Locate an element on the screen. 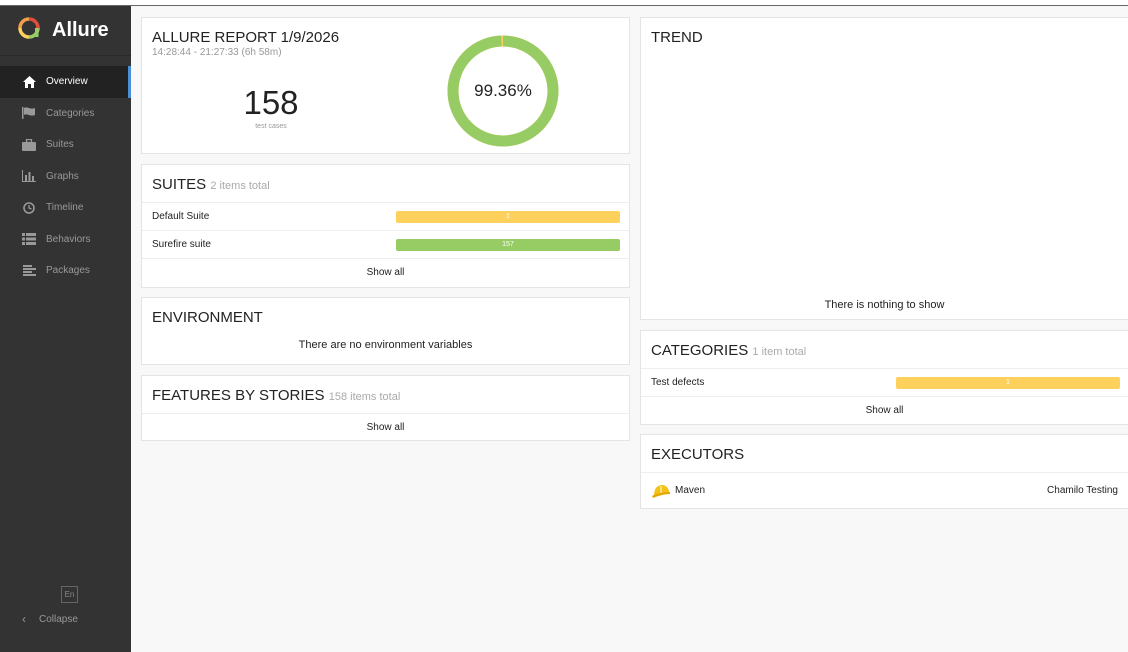 This screenshot has width=1128, height=652. executors-widget: EXECUTORS Maven Chamilo Testing is located at coordinates (884, 471).